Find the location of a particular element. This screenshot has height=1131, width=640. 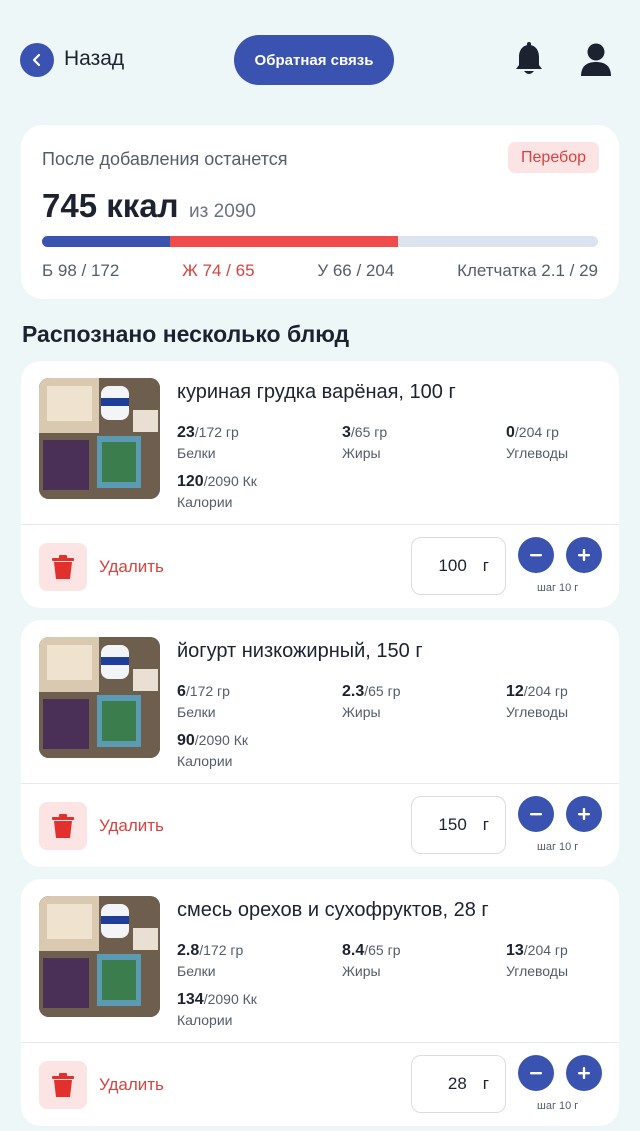

bell-icon is located at coordinates (529, 60).